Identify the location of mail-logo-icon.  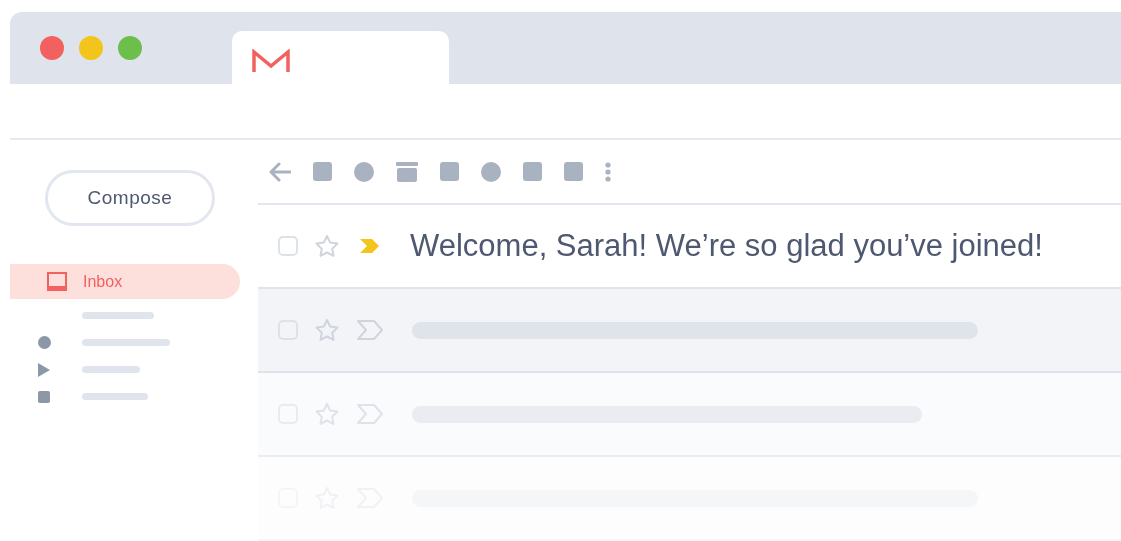
(271, 60).